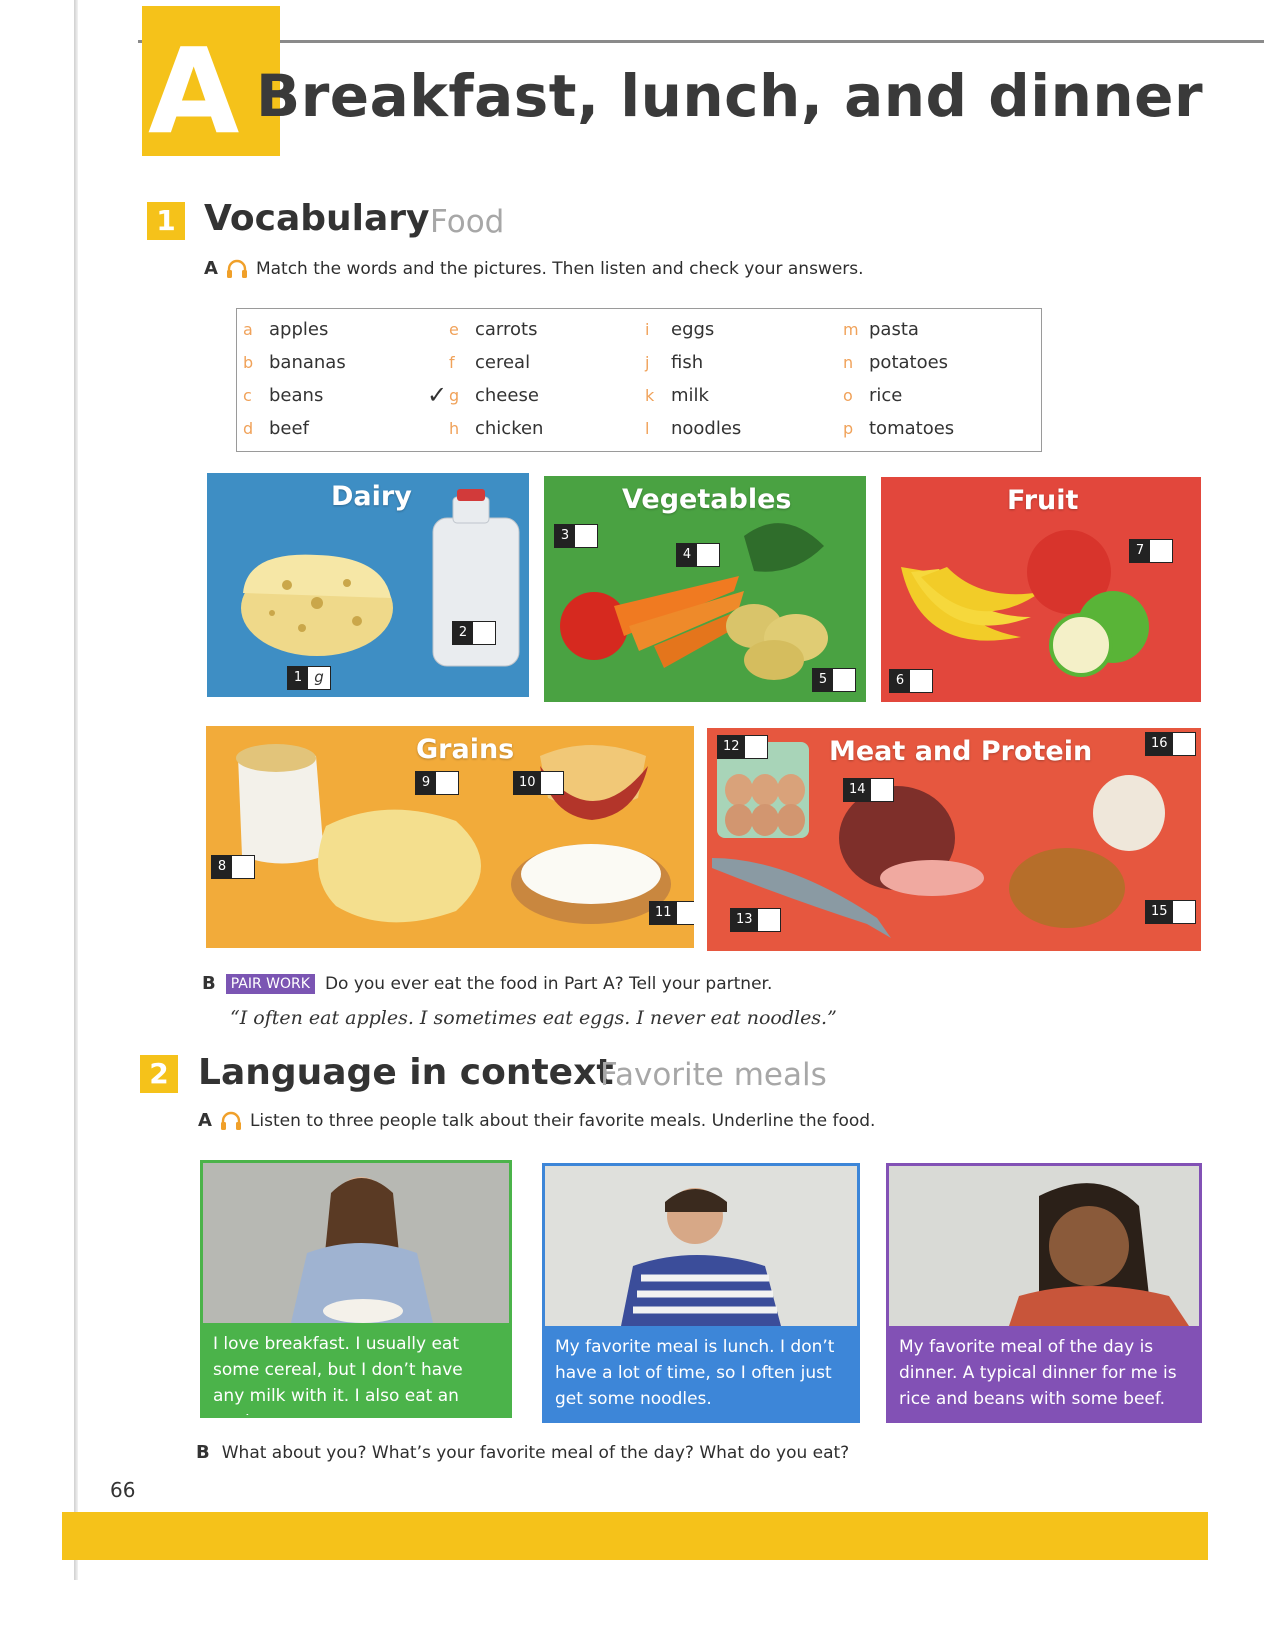 The height and width of the screenshot is (1650, 1275). I want to click on word-item: i eggs, so click(693, 329).